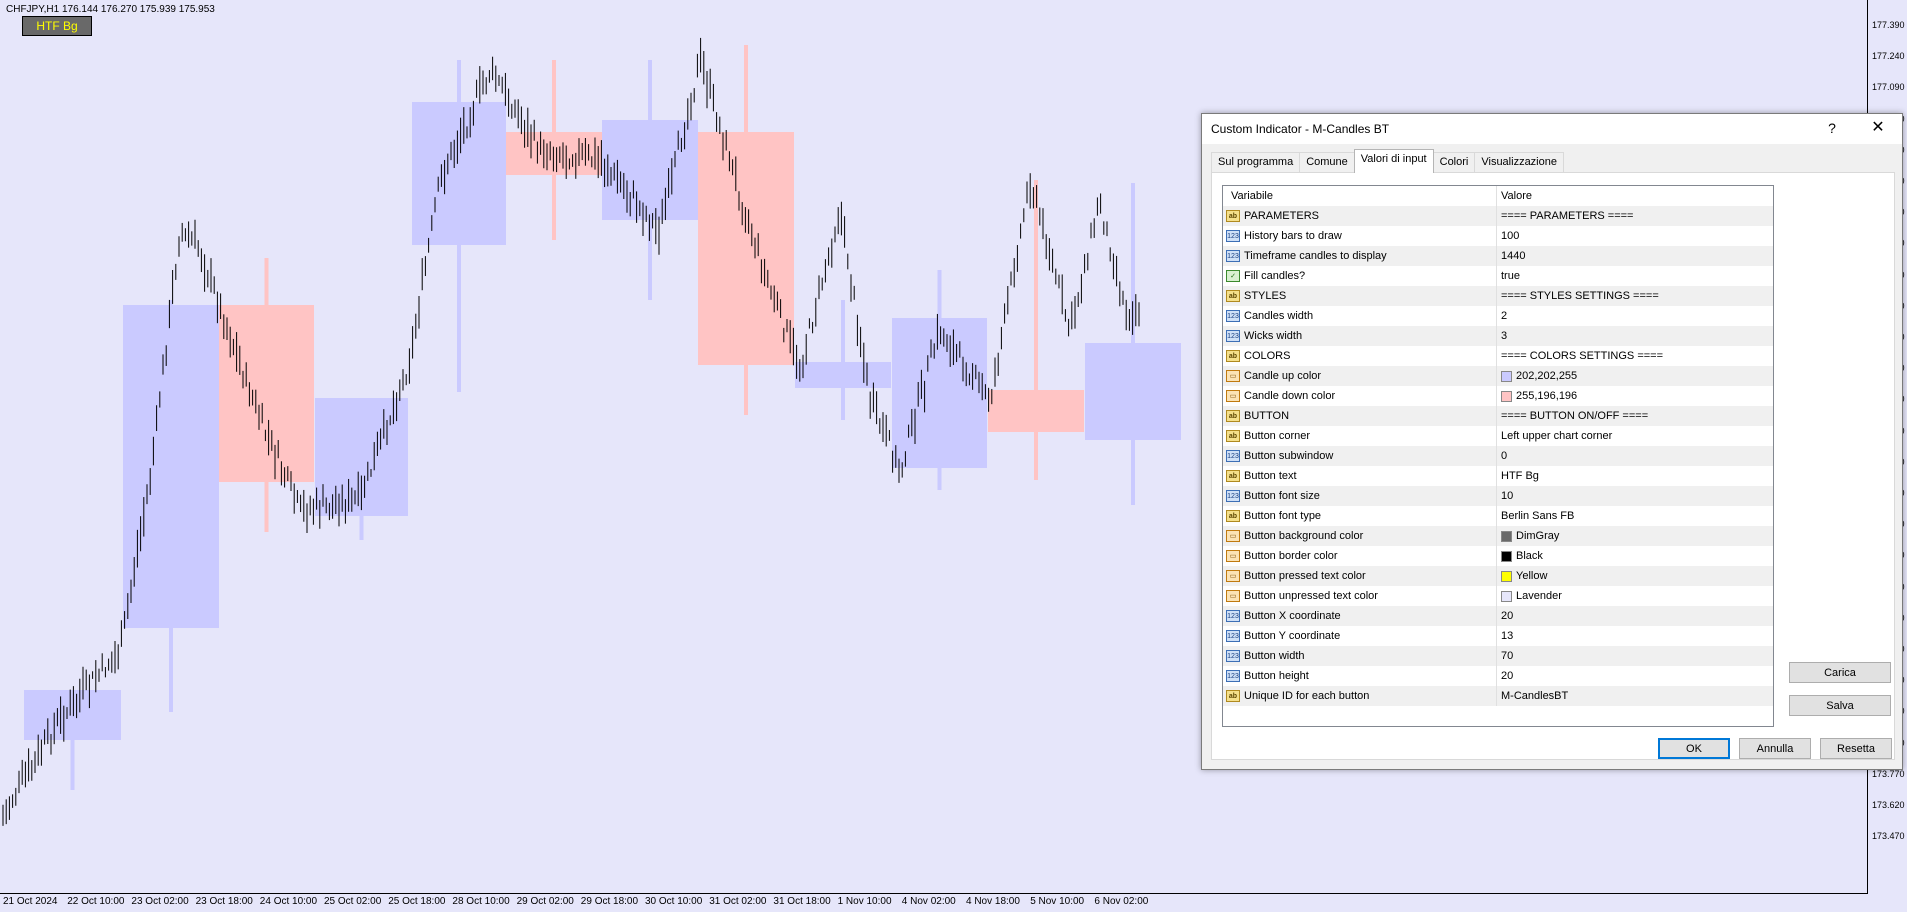 Image resolution: width=1907 pixels, height=912 pixels. I want to click on table-row: ab STYLES ==== STYLES SETTINGS ====, so click(1498, 296).